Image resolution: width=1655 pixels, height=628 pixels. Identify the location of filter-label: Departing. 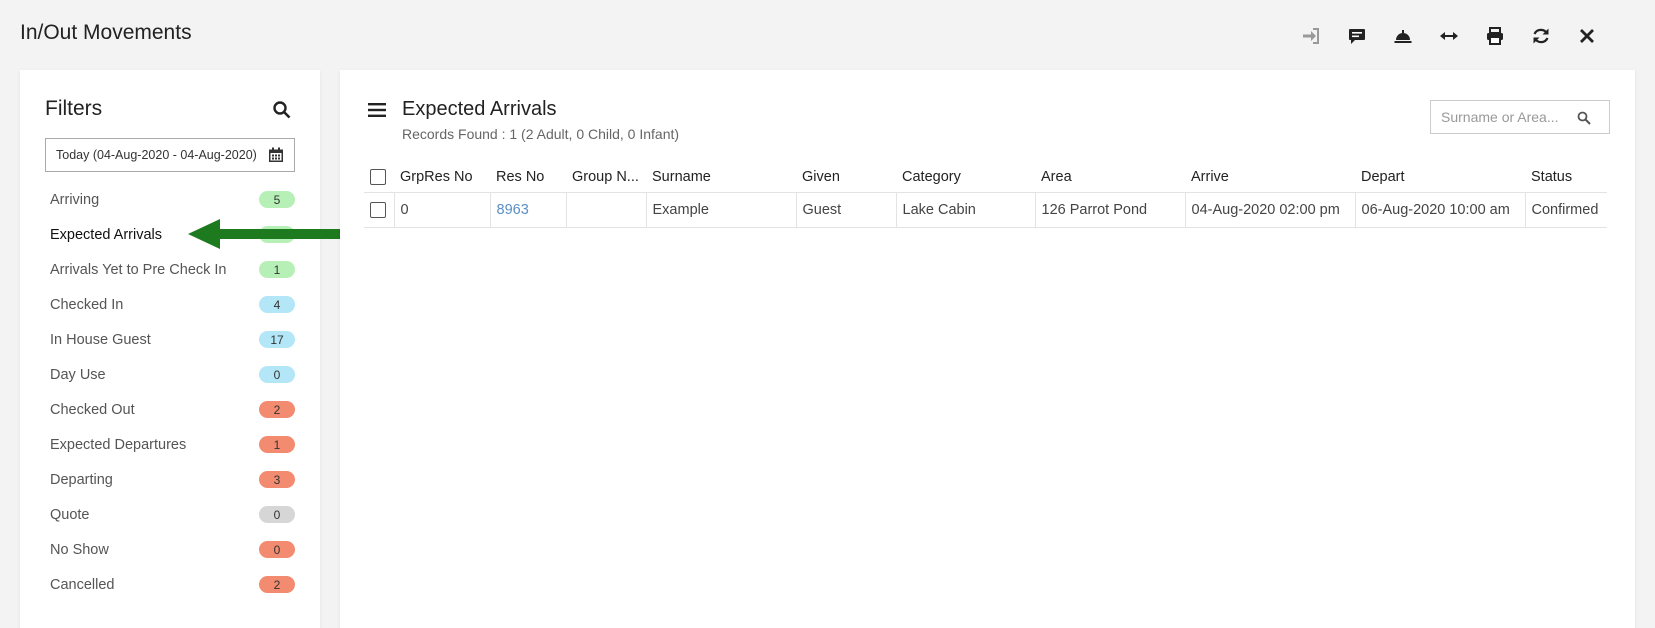
(81, 479).